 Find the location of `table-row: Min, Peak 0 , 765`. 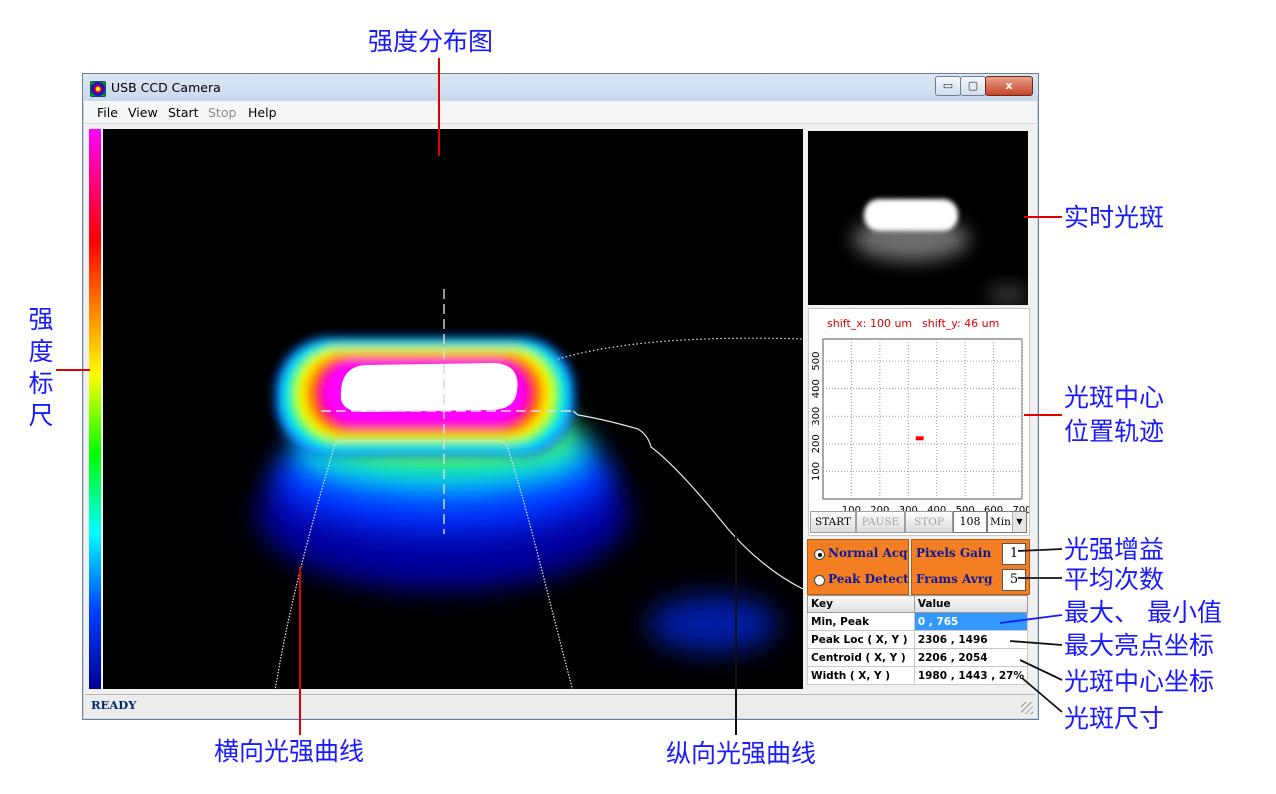

table-row: Min, Peak 0 , 765 is located at coordinates (918, 621).